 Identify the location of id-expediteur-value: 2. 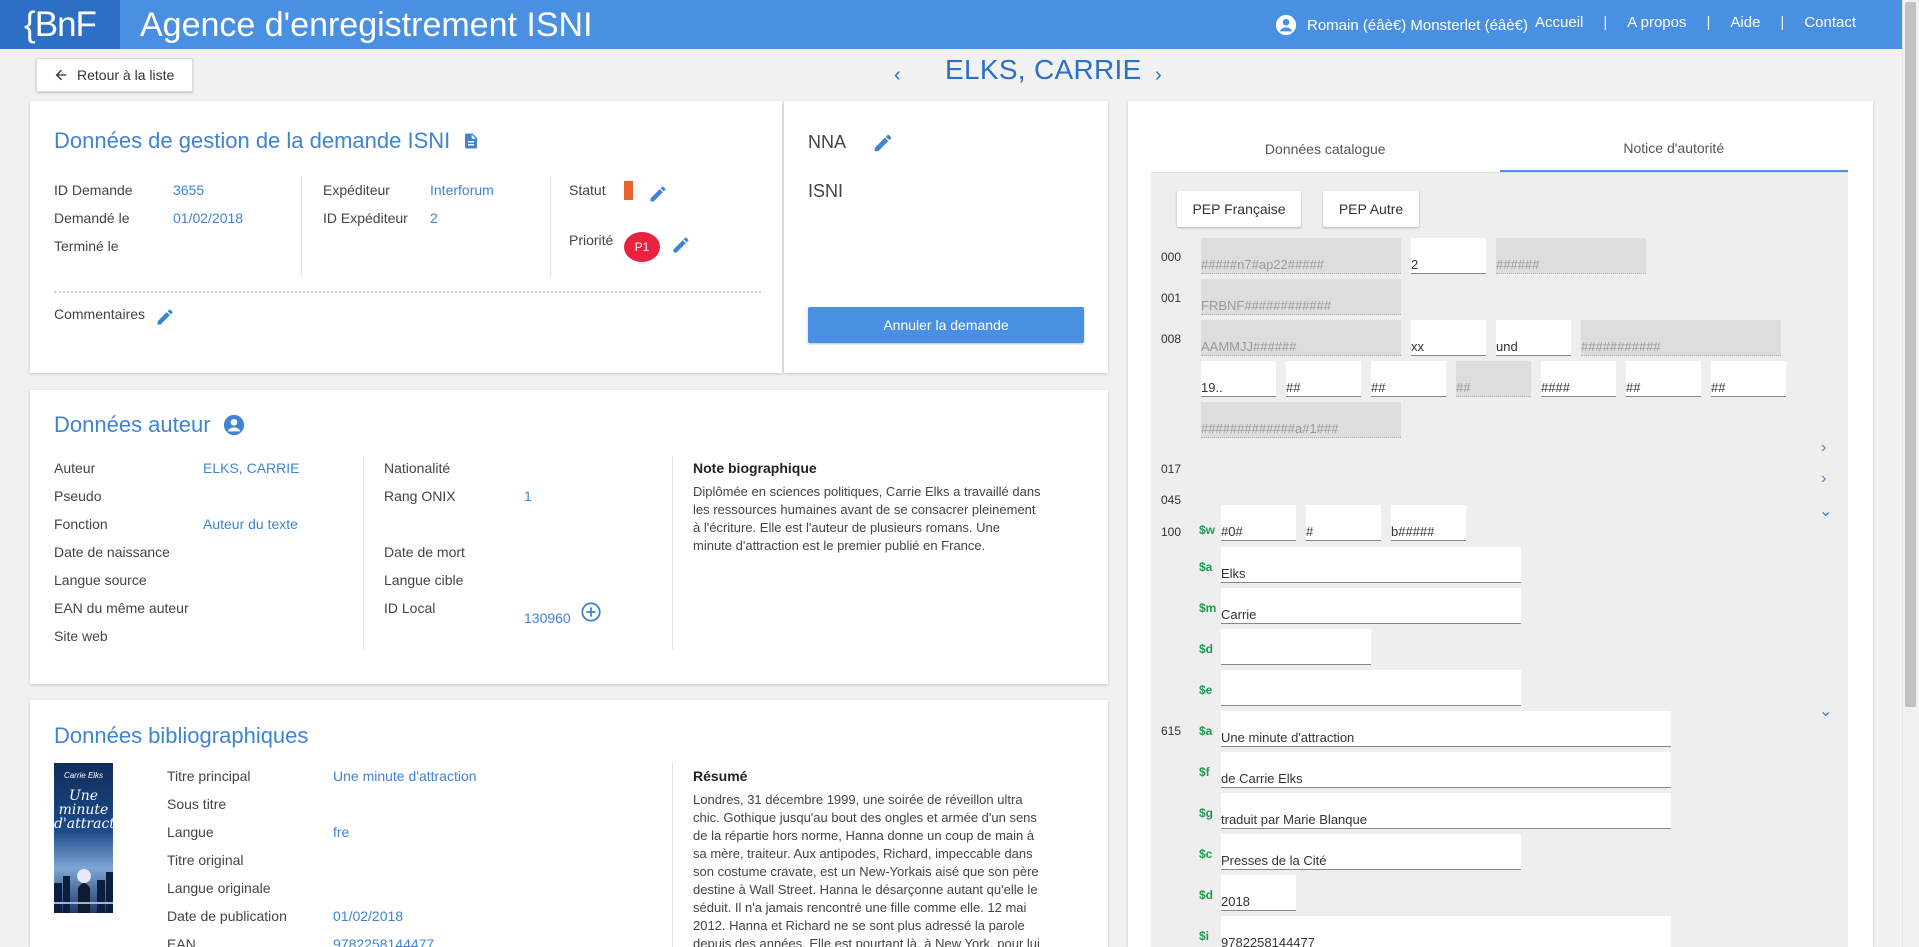
(434, 218).